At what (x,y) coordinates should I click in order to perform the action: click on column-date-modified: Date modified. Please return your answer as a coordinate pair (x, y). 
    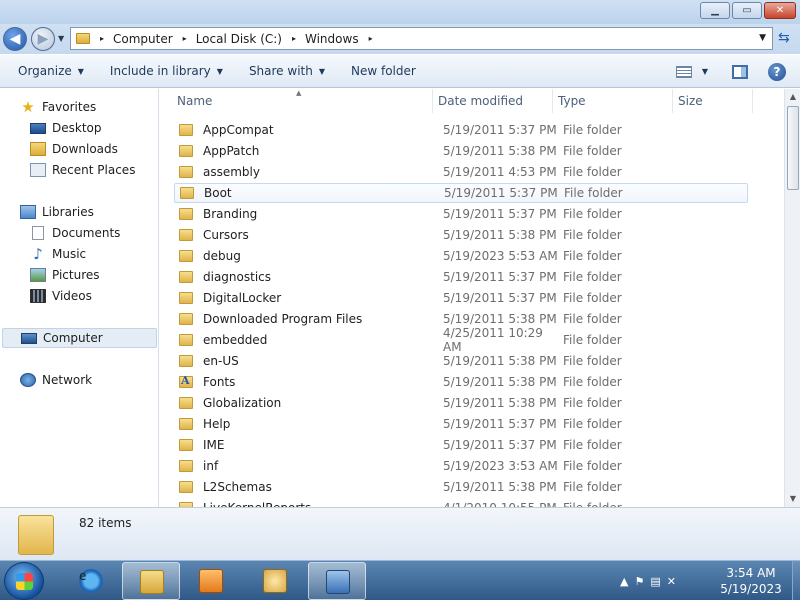
    Looking at the image, I should click on (493, 101).